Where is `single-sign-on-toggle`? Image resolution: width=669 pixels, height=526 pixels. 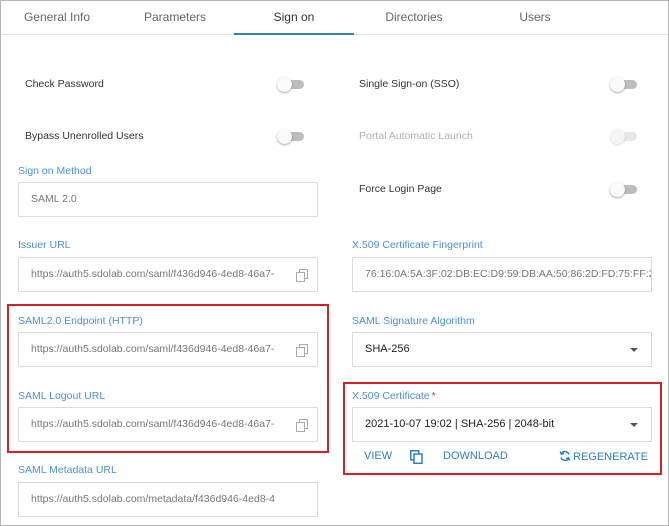 single-sign-on-toggle is located at coordinates (624, 84).